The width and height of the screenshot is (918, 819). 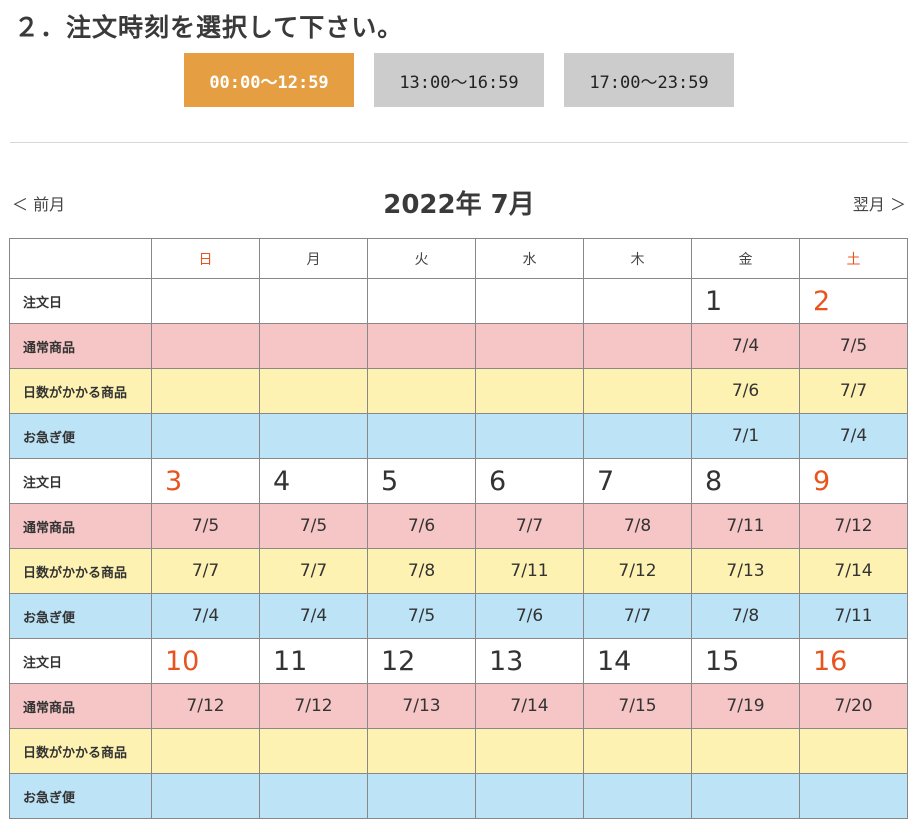 I want to click on day-number-cell: 9, so click(x=853, y=481).